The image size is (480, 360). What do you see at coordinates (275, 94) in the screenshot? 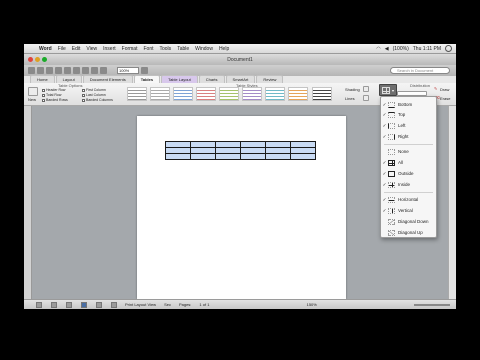
I see `table-style-teal` at bounding box center [275, 94].